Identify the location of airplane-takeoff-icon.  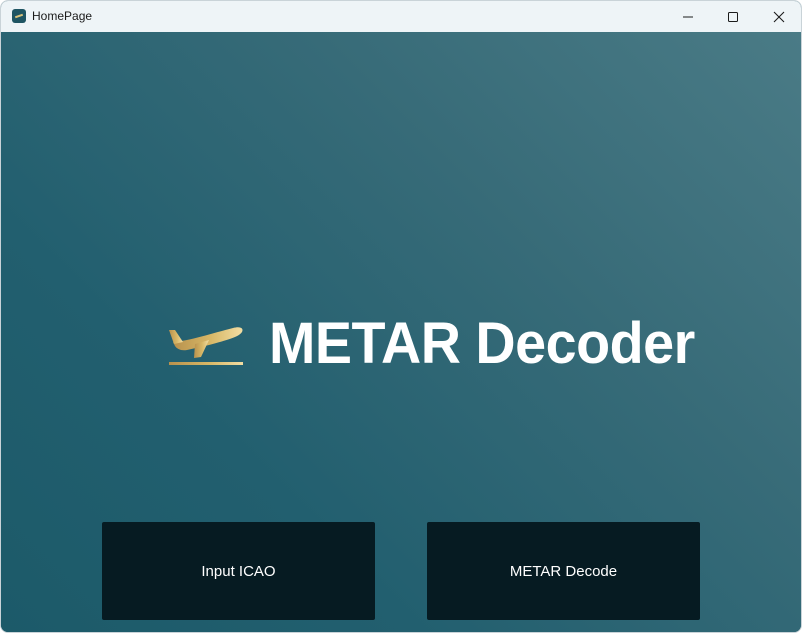
(206, 346).